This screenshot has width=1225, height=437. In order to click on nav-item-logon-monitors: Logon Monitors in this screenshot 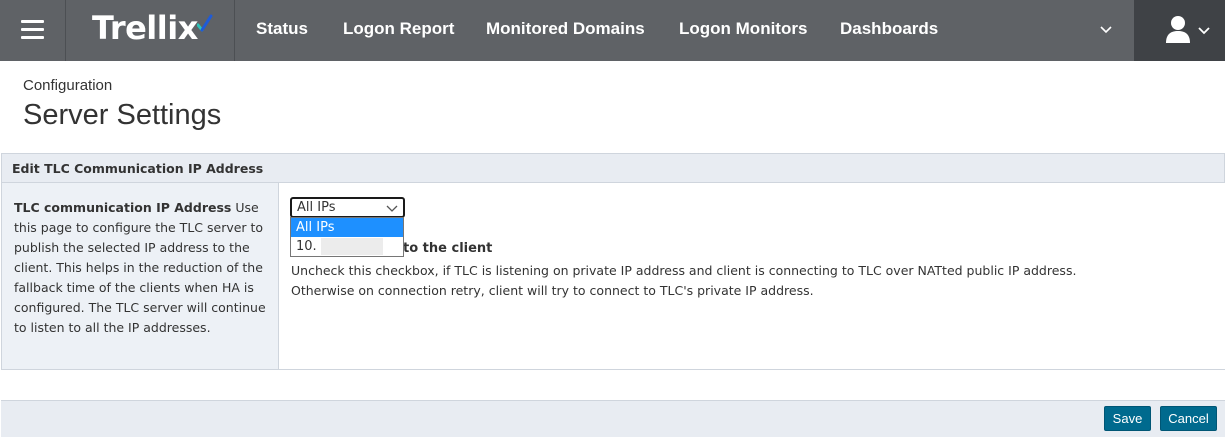, I will do `click(743, 29)`.